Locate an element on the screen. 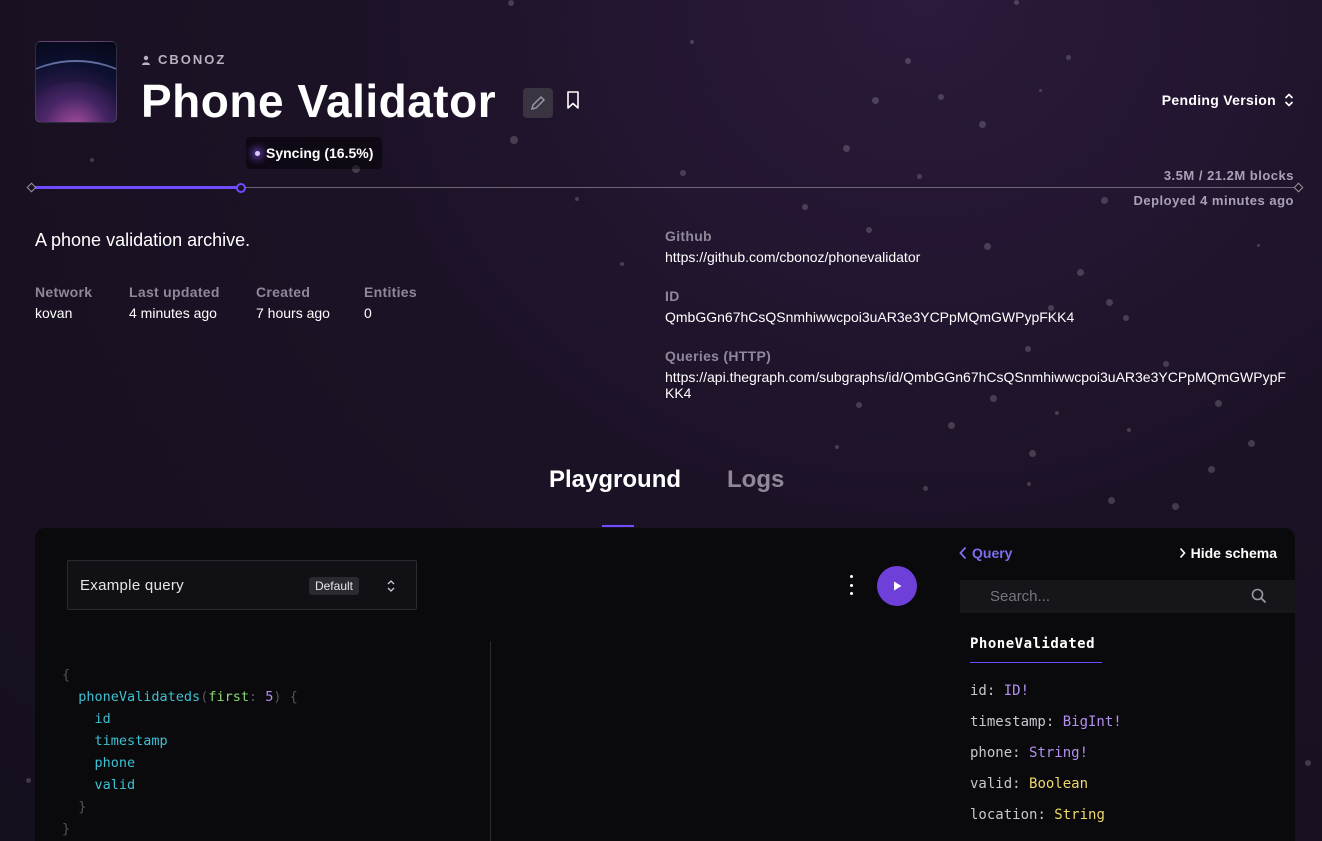 Image resolution: width=1322 pixels, height=841 pixels. meta-network: Network kovan is located at coordinates (63, 302).